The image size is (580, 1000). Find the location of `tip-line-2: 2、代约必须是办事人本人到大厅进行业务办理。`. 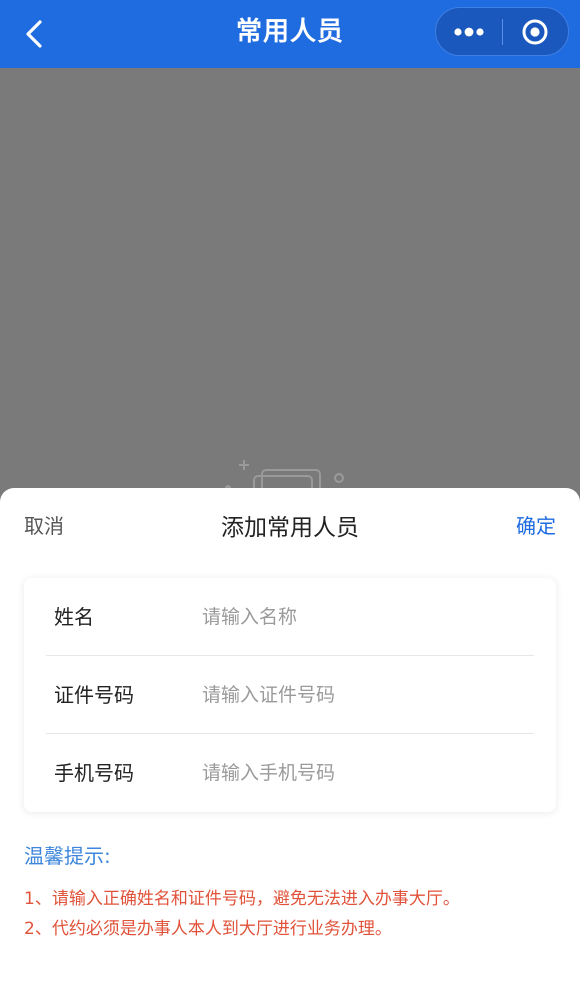

tip-line-2: 2、代约必须是办事人本人到大厅进行业务办理。 is located at coordinates (208, 929).